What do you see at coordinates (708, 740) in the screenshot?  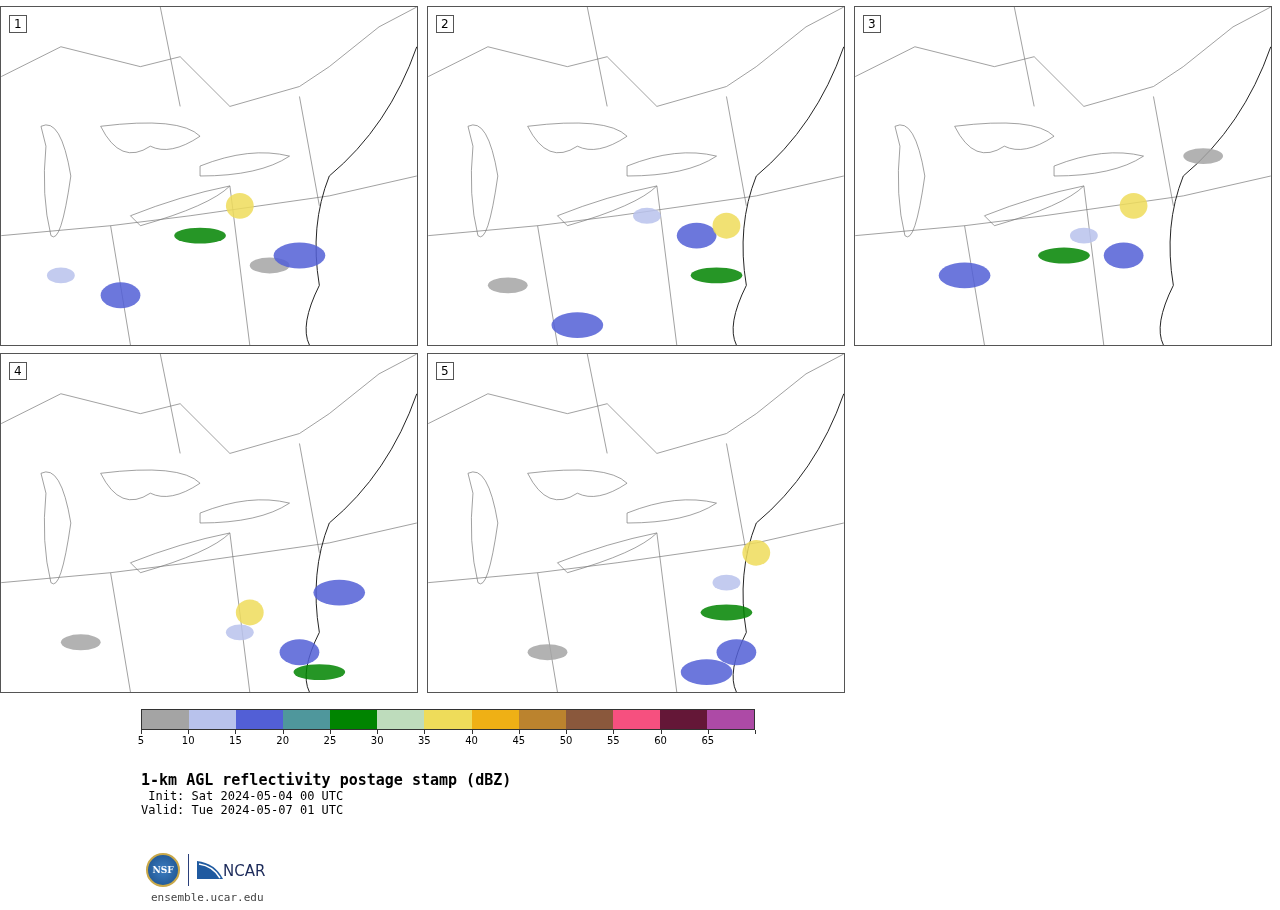 I see `tick-label: 65` at bounding box center [708, 740].